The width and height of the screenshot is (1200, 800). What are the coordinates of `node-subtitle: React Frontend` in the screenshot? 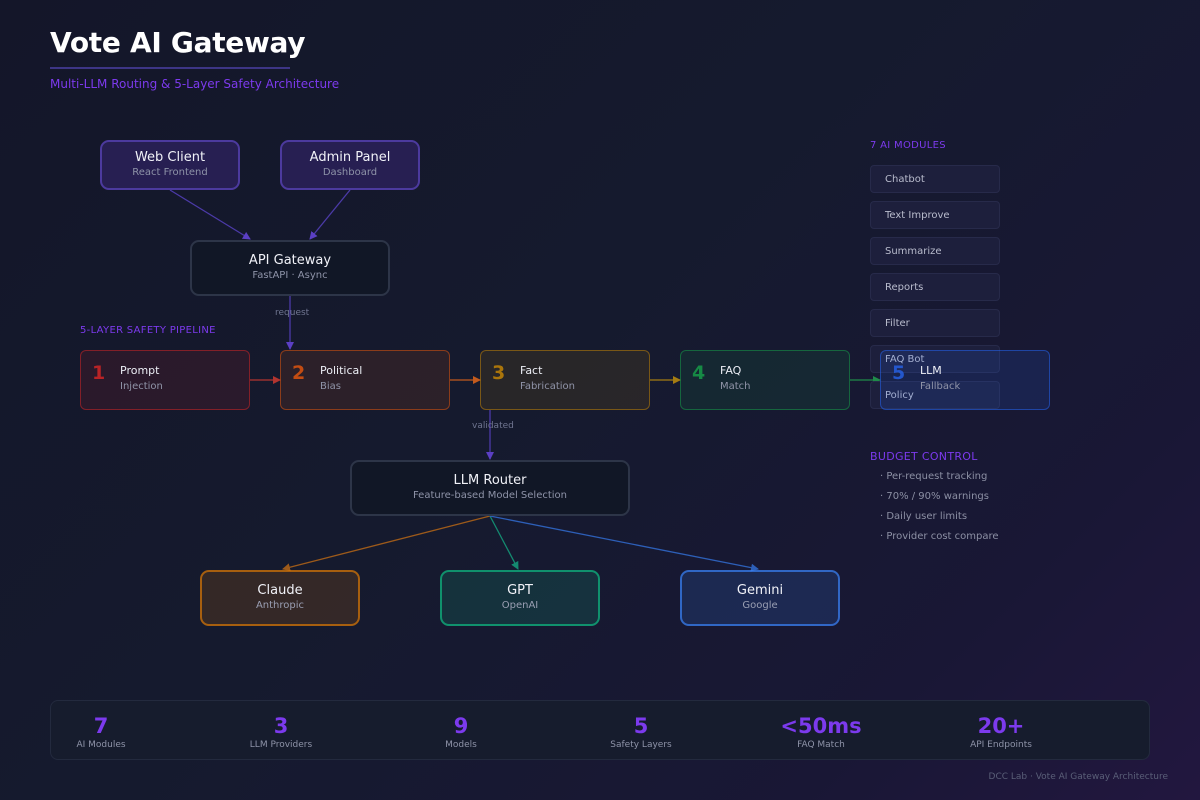 It's located at (170, 172).